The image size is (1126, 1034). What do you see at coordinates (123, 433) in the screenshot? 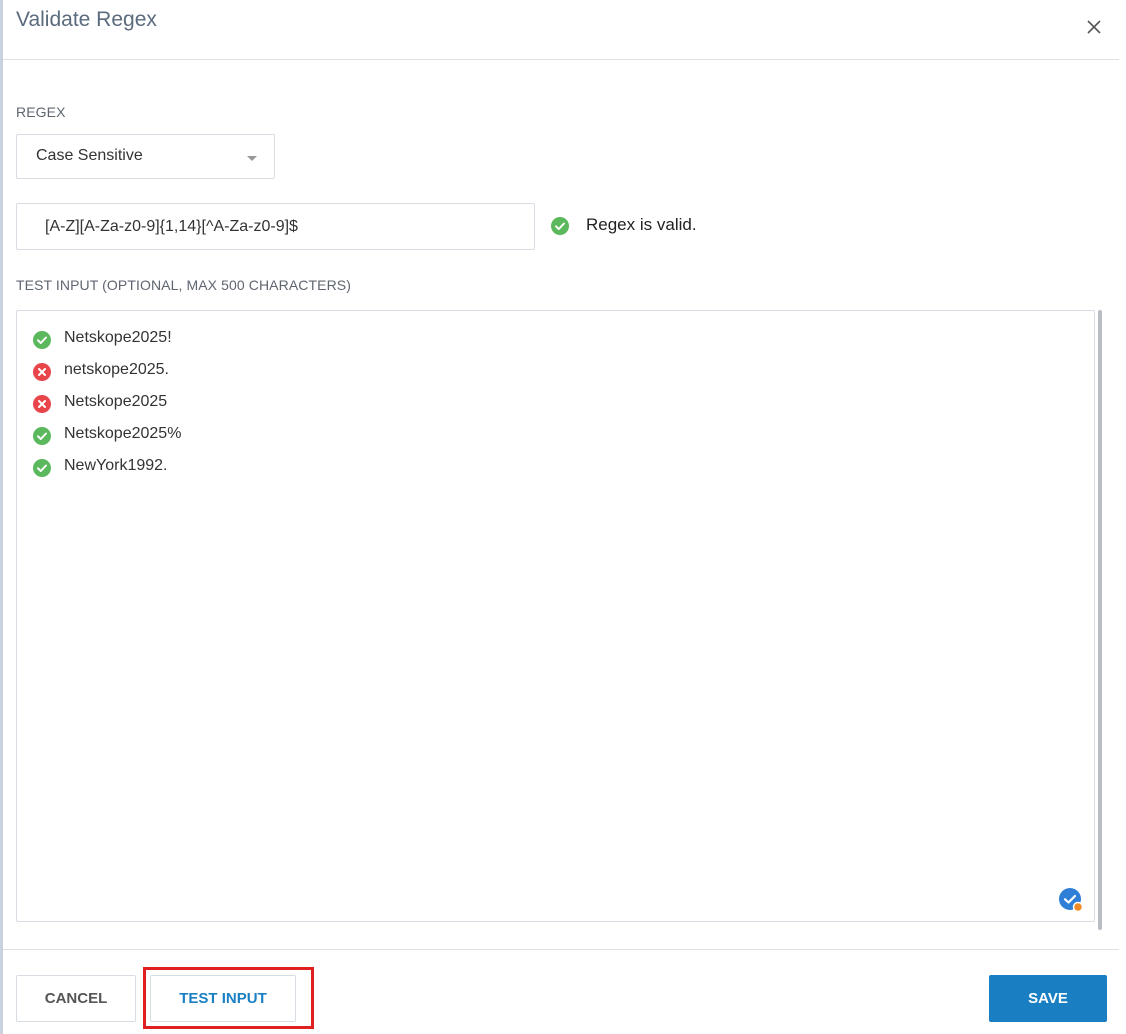
I see `test-line-text: Netskope2025%` at bounding box center [123, 433].